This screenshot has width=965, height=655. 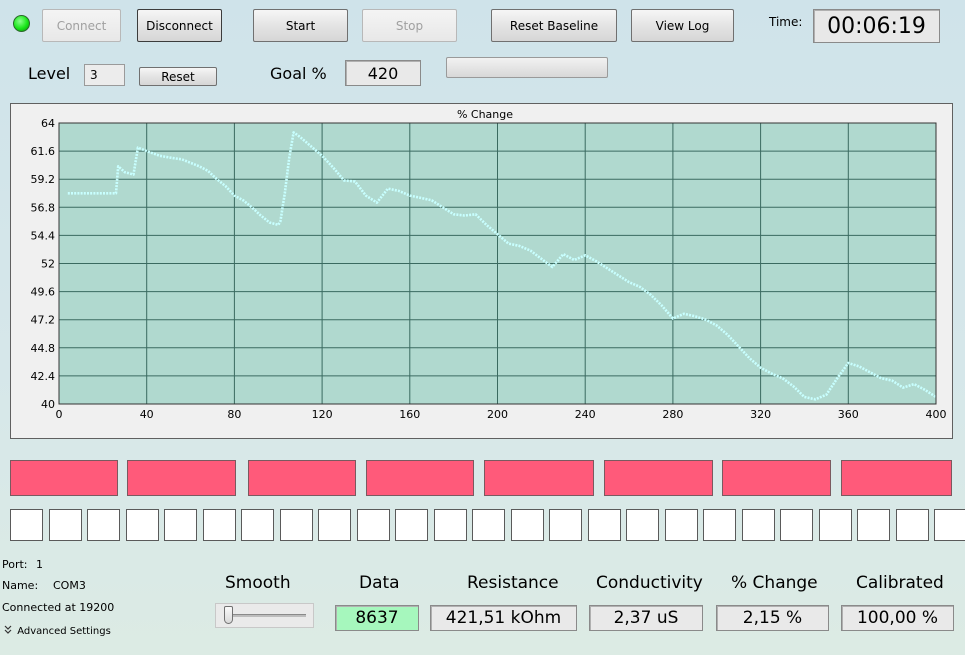 What do you see at coordinates (503, 618) in the screenshot?
I see `resistance-value: 421,51 kOhm` at bounding box center [503, 618].